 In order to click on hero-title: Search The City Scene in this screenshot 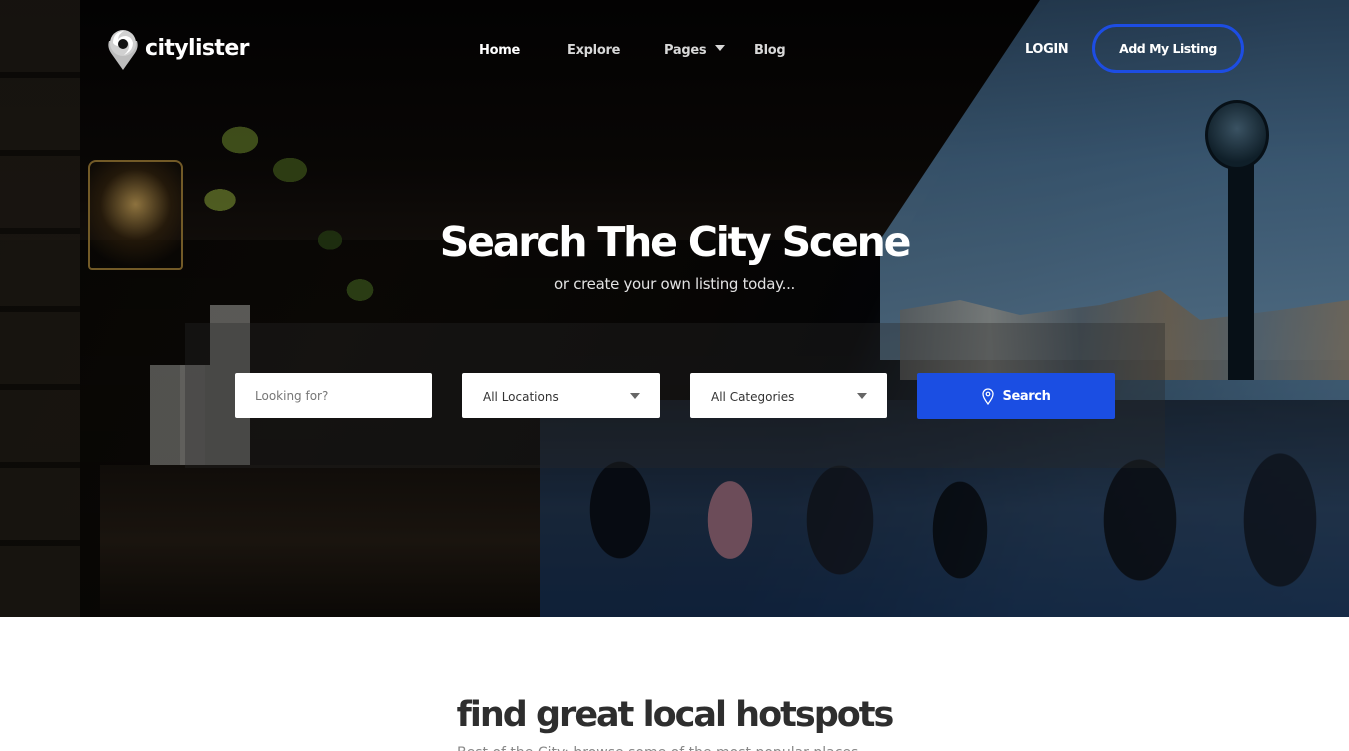, I will do `click(675, 242)`.